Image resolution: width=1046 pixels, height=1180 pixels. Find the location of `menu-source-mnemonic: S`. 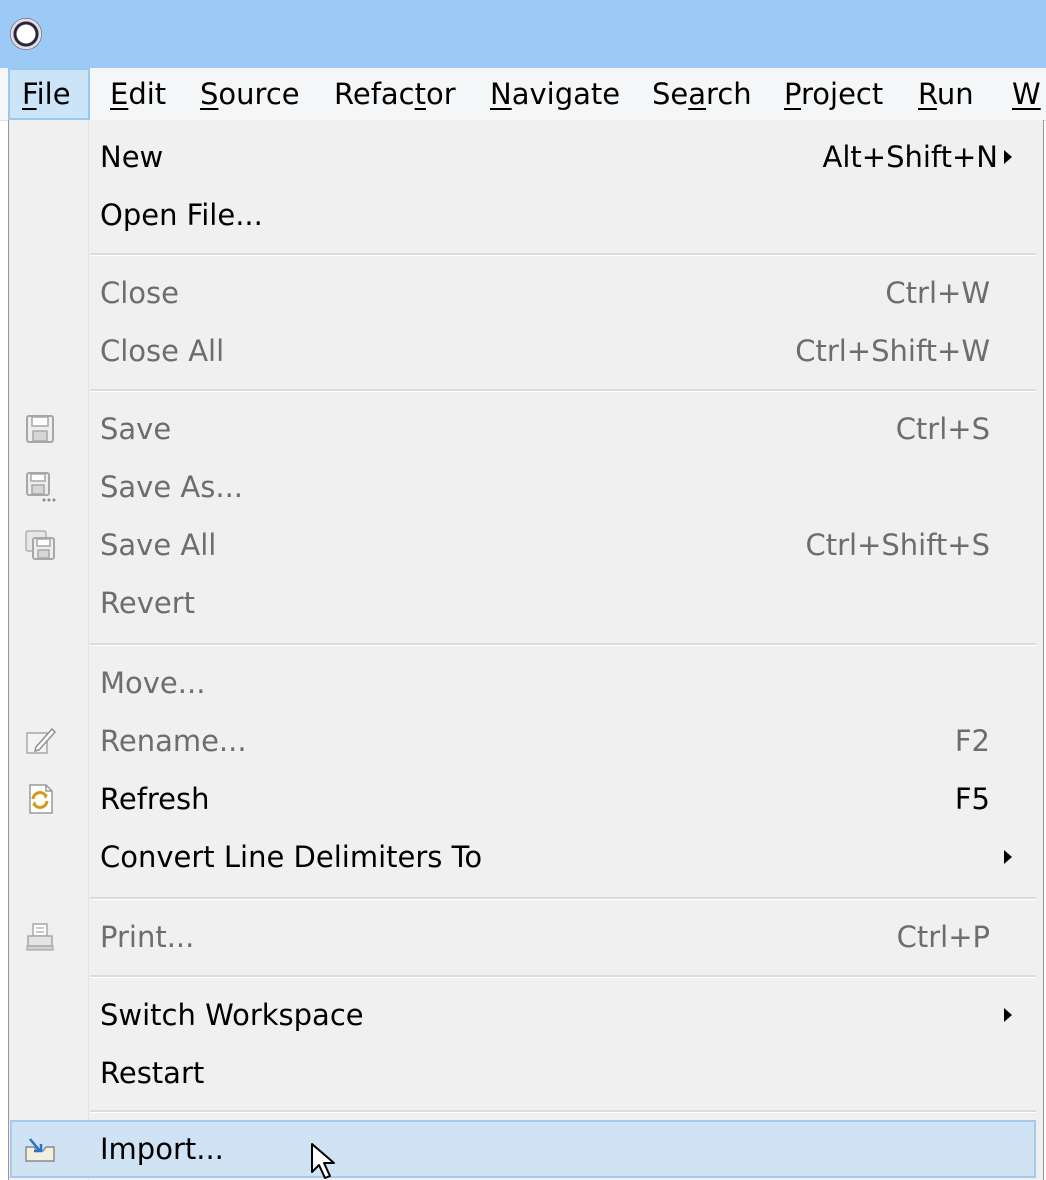

menu-source-mnemonic: S is located at coordinates (209, 94).